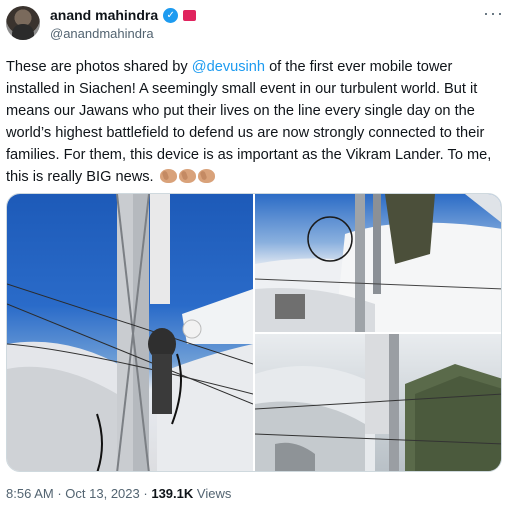  Describe the element at coordinates (23, 23) in the screenshot. I see `avatar` at that location.